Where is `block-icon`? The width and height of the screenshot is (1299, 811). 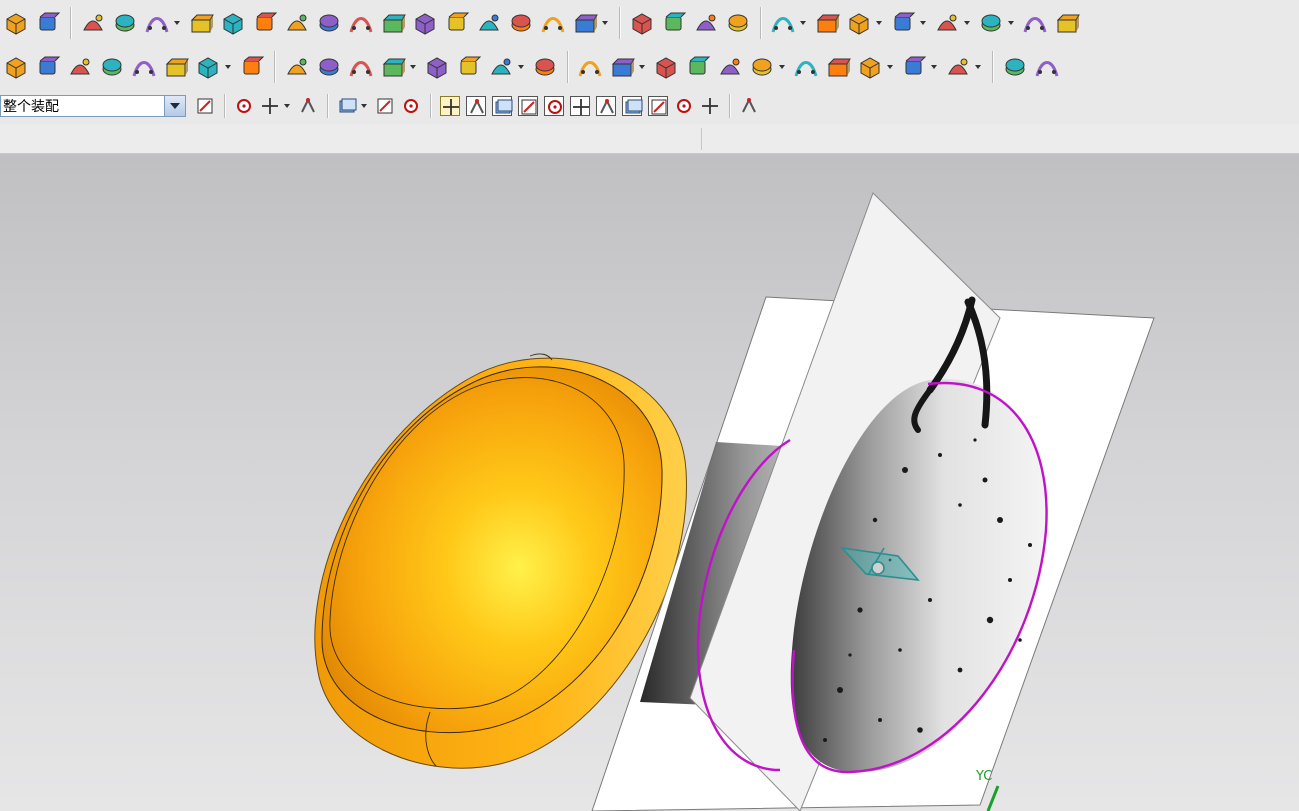
block-icon is located at coordinates (265, 23).